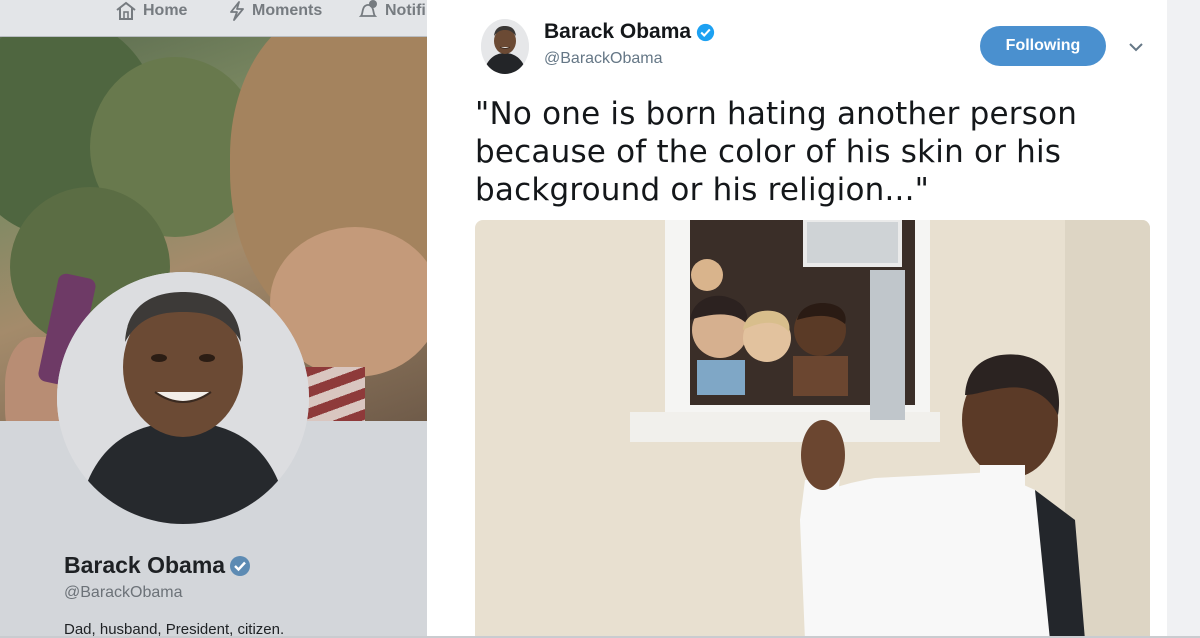  I want to click on tweet-text-line: "No one is born hating another person, so click(776, 114).